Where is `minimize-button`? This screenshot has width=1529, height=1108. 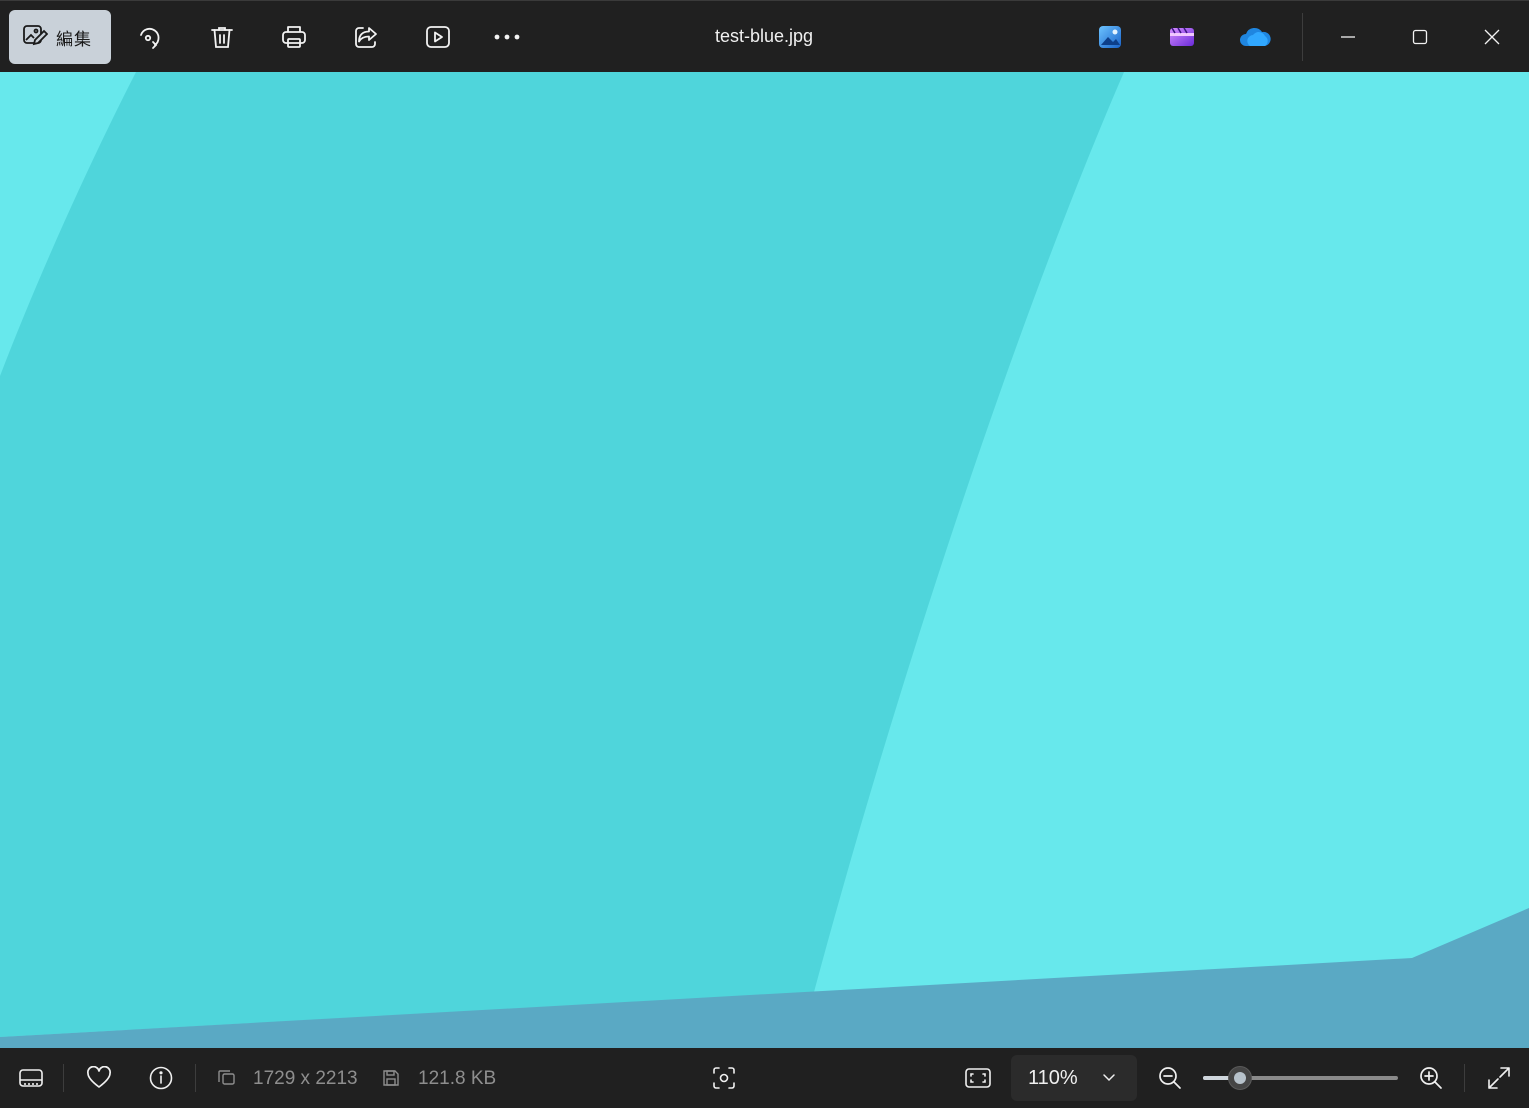 minimize-button is located at coordinates (1348, 37).